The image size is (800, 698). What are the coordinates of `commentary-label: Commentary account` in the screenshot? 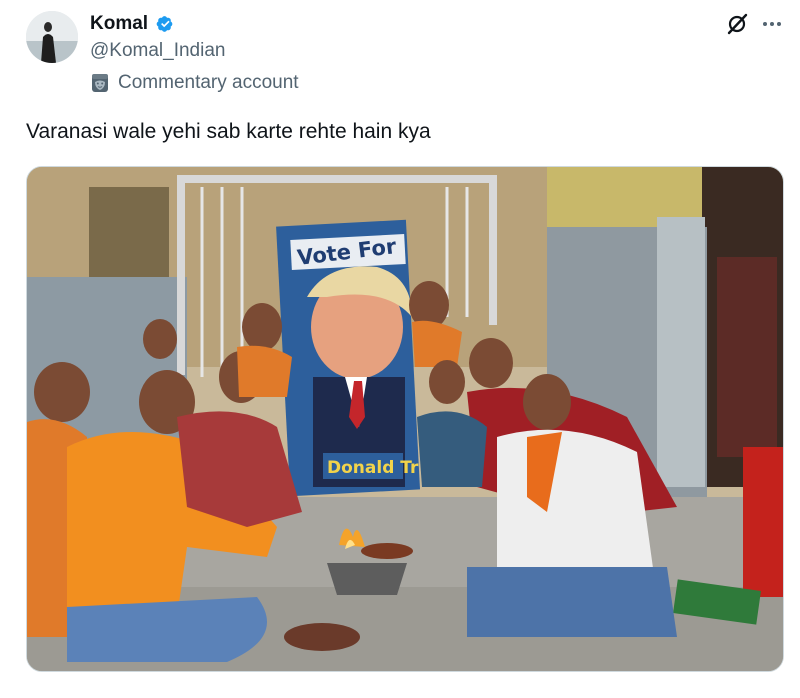 It's located at (194, 83).